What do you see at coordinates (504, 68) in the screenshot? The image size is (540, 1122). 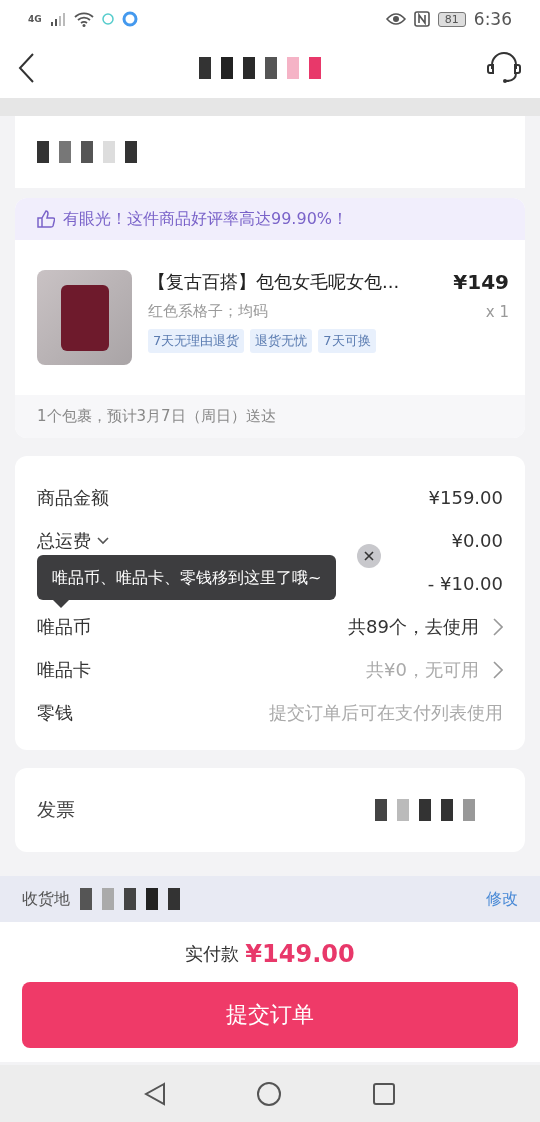 I see `headset-icon` at bounding box center [504, 68].